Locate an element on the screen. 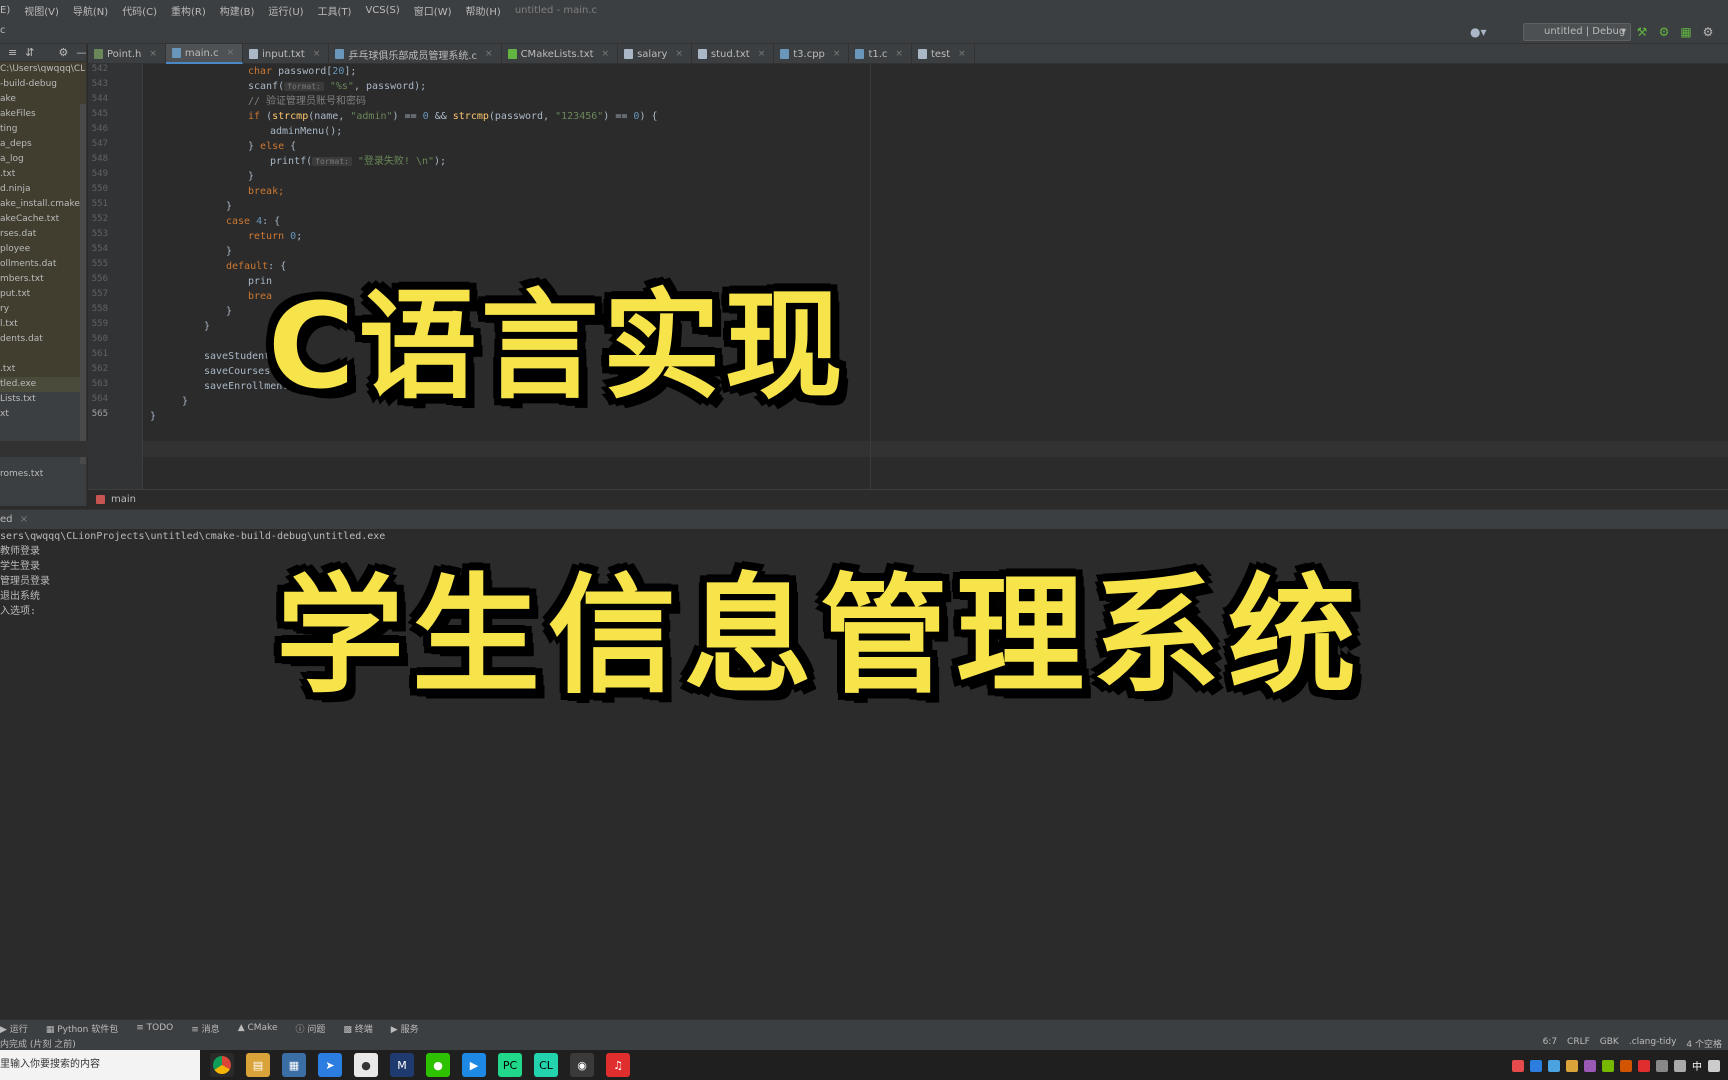  tree-item: a_log is located at coordinates (43, 159).